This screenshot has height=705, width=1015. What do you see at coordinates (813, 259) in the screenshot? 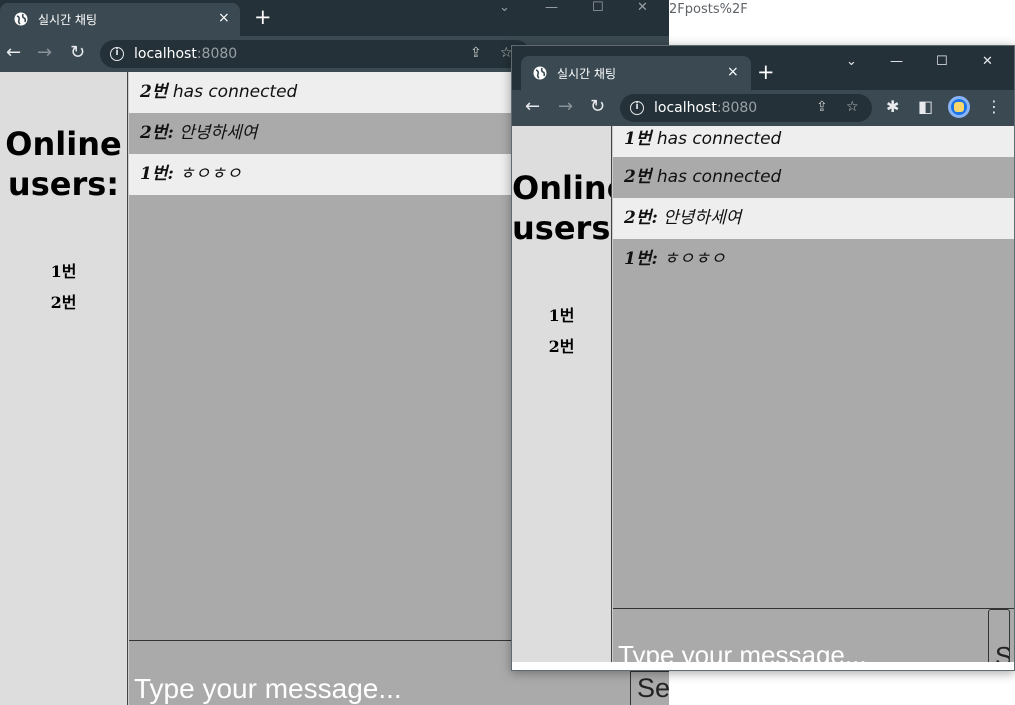
I see `message-item: 1번: ㅎㅇㅎㅇ` at bounding box center [813, 259].